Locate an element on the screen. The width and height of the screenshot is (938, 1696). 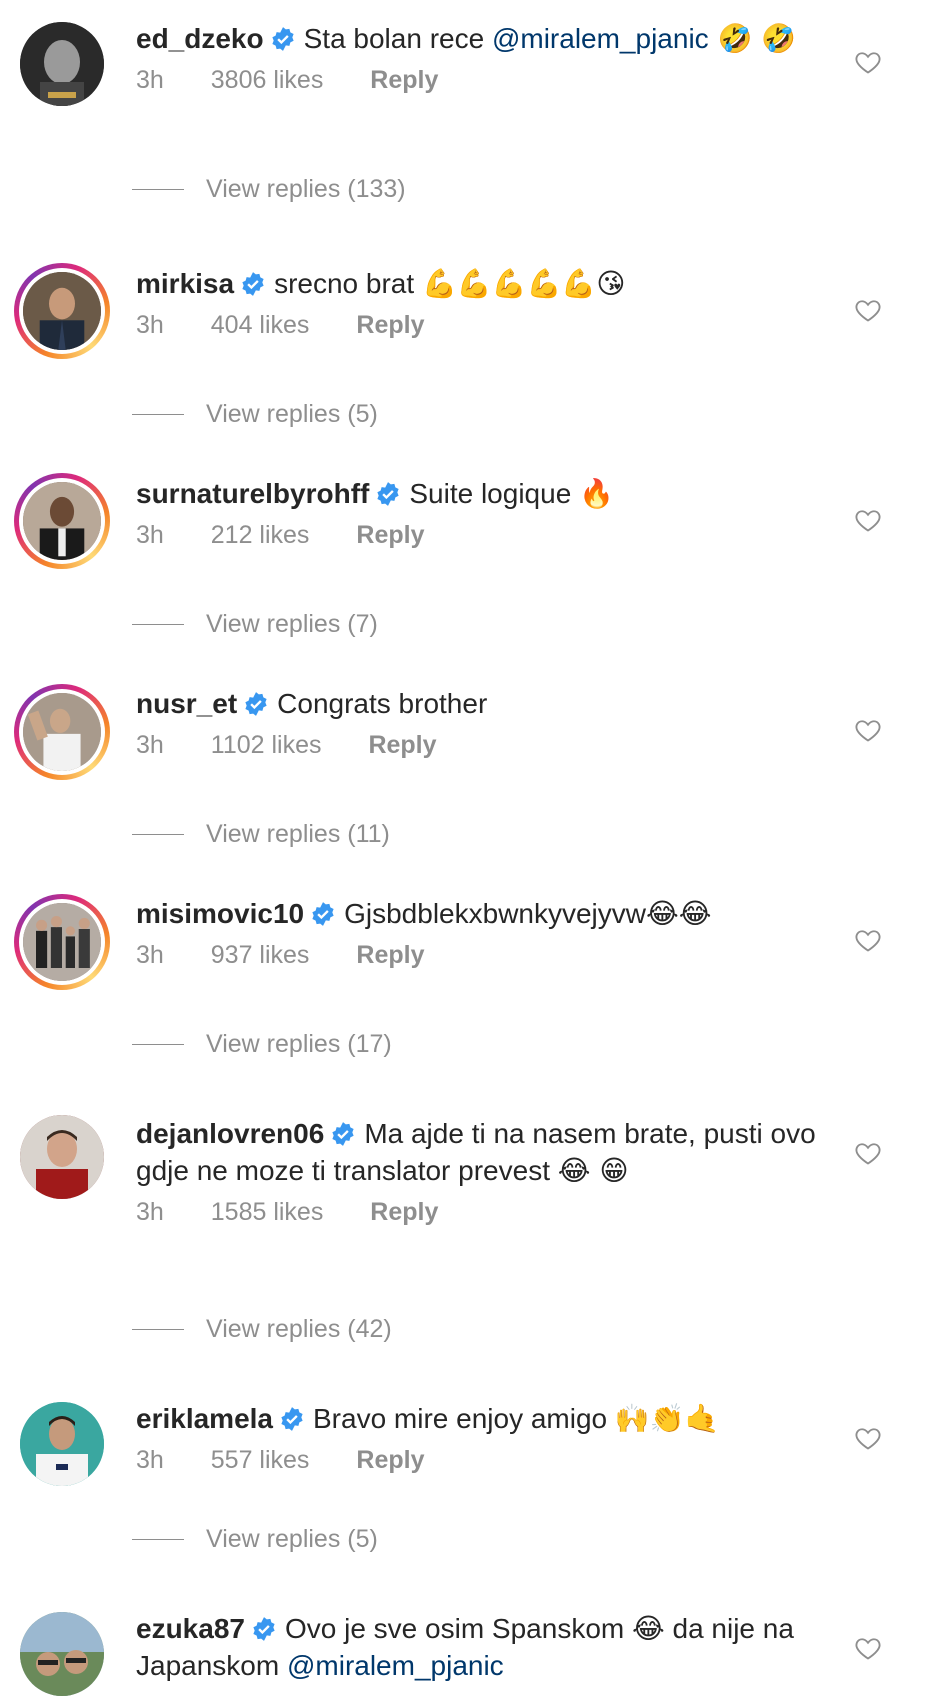
view-replies-button: View replies (7) is located at coordinates (255, 624).